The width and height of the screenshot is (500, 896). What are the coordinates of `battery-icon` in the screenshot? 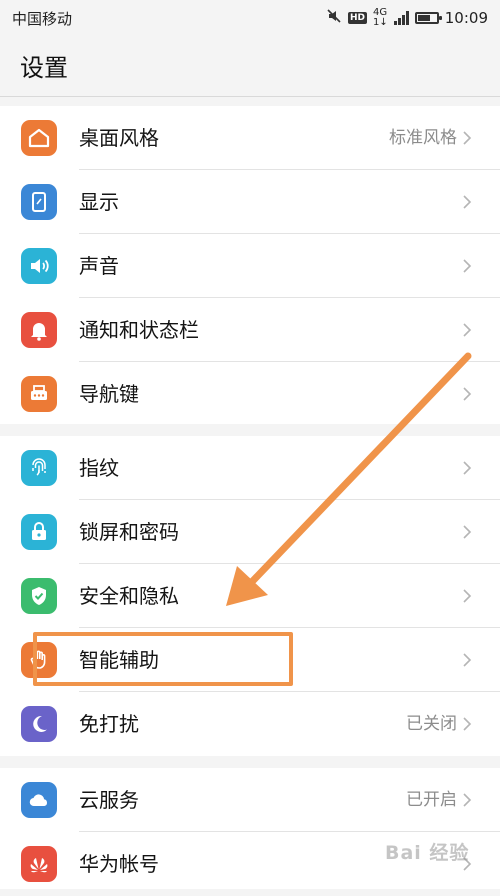 It's located at (428, 18).